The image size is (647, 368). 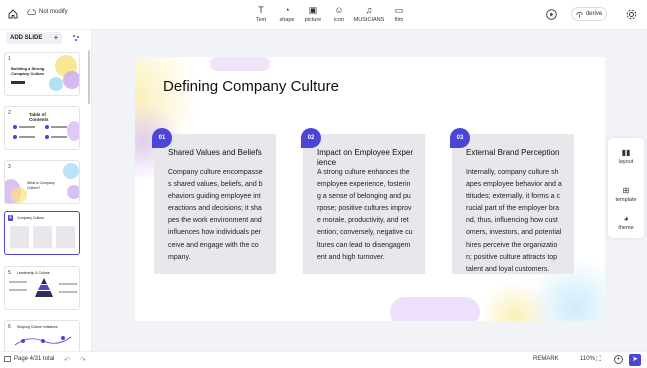 I want to click on palette-icon: ◕, so click(x=626, y=218).